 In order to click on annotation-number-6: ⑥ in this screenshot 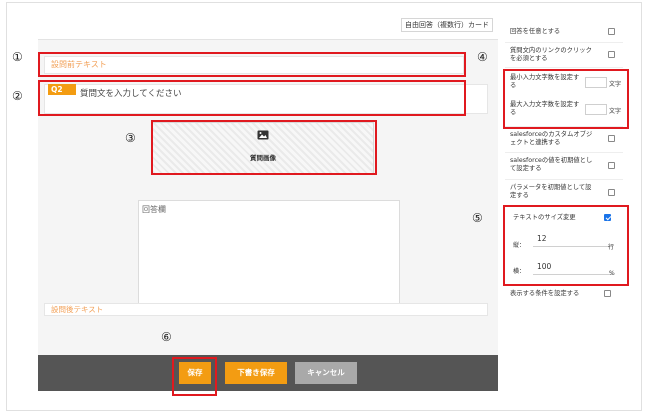, I will do `click(166, 337)`.